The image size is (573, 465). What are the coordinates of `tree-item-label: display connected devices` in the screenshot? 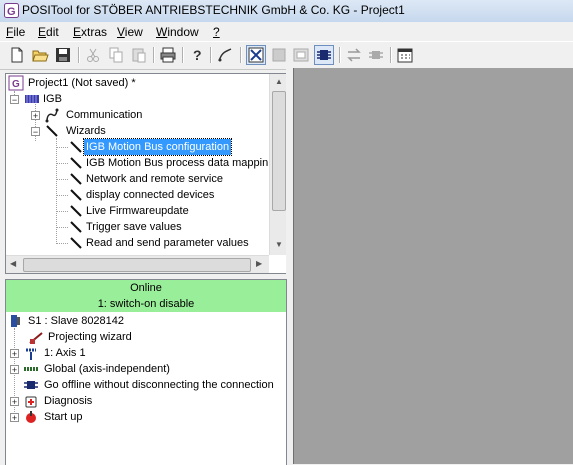 It's located at (150, 195).